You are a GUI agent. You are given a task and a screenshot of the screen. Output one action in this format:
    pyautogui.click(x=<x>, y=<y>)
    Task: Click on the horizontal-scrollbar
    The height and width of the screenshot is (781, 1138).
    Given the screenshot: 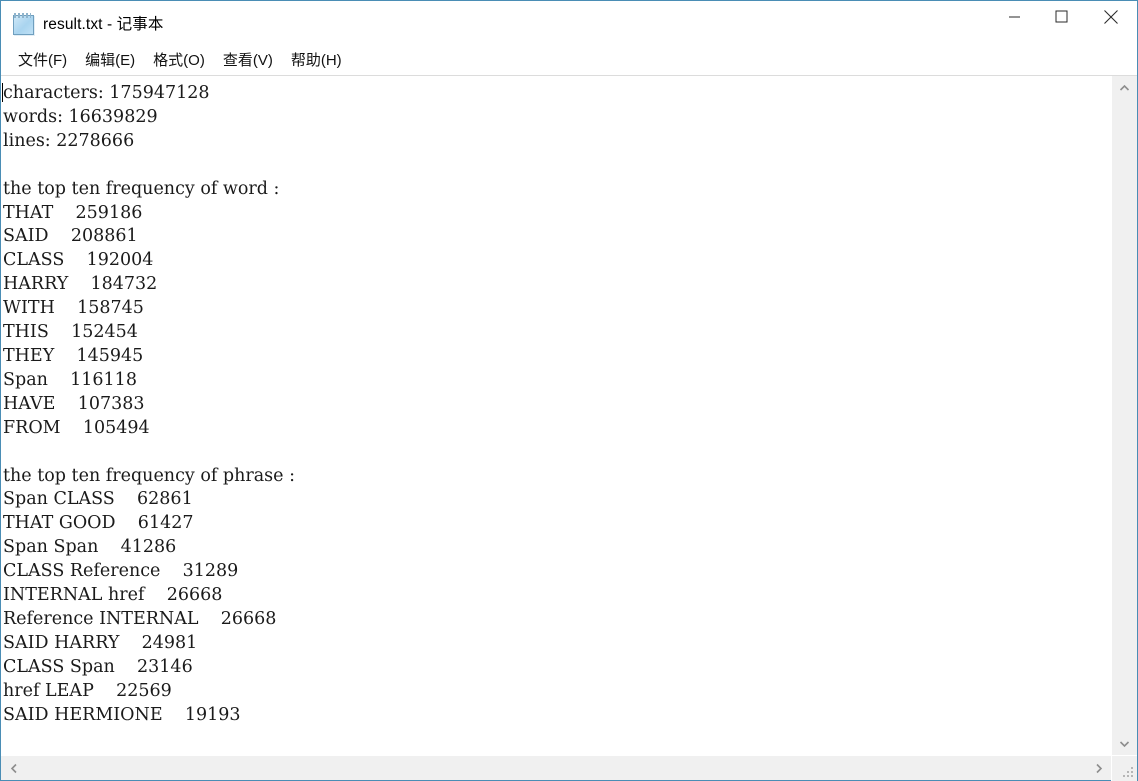 What is the action you would take?
    pyautogui.click(x=556, y=767)
    